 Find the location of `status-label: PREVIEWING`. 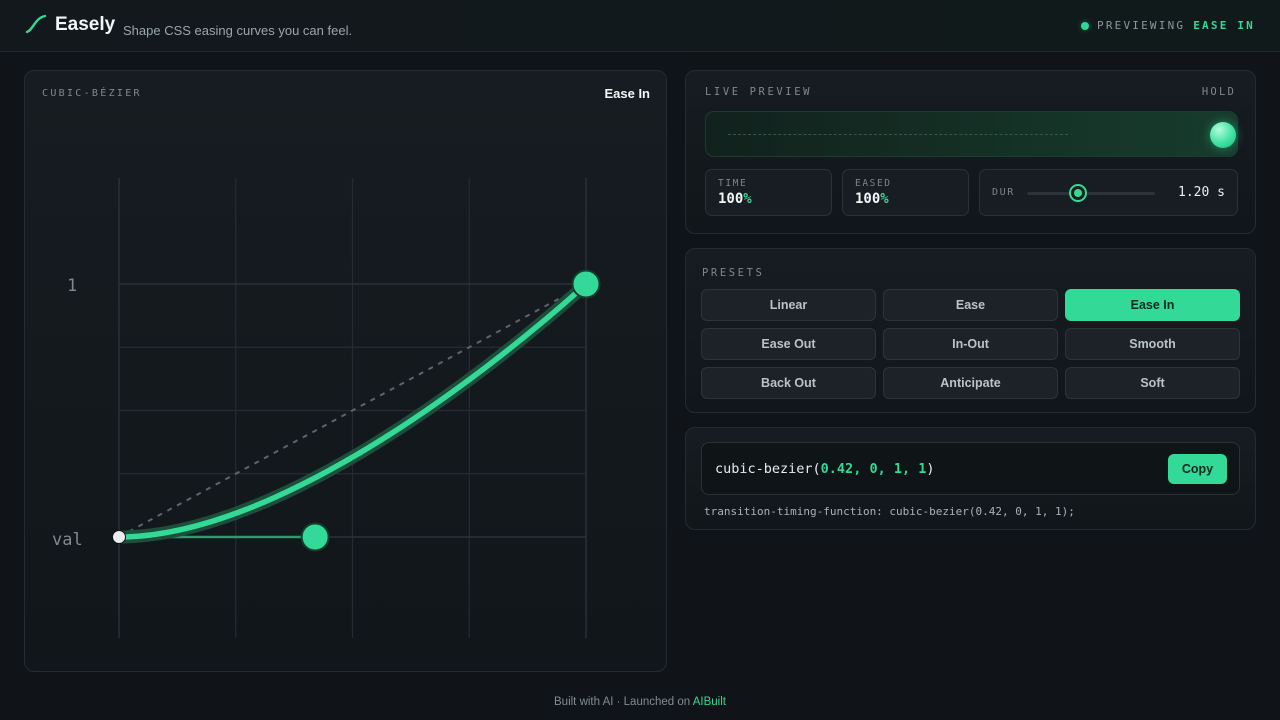

status-label: PREVIEWING is located at coordinates (1141, 25).